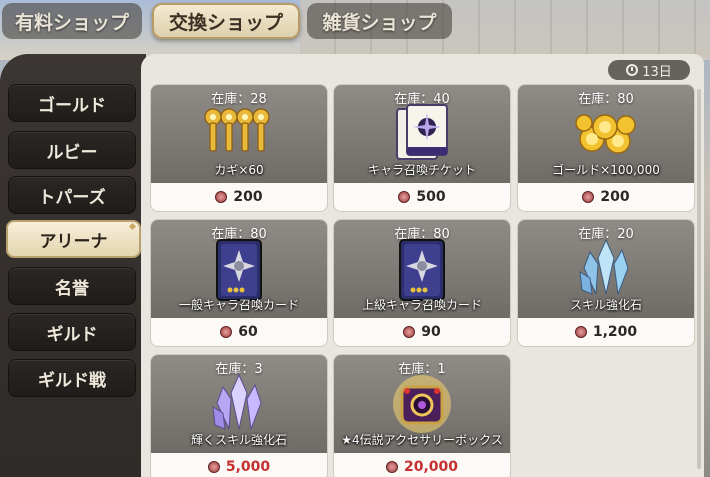 This screenshot has height=477, width=710. I want to click on item-card-gold: 在庫：80 ゴールド×100,000 200, so click(606, 148).